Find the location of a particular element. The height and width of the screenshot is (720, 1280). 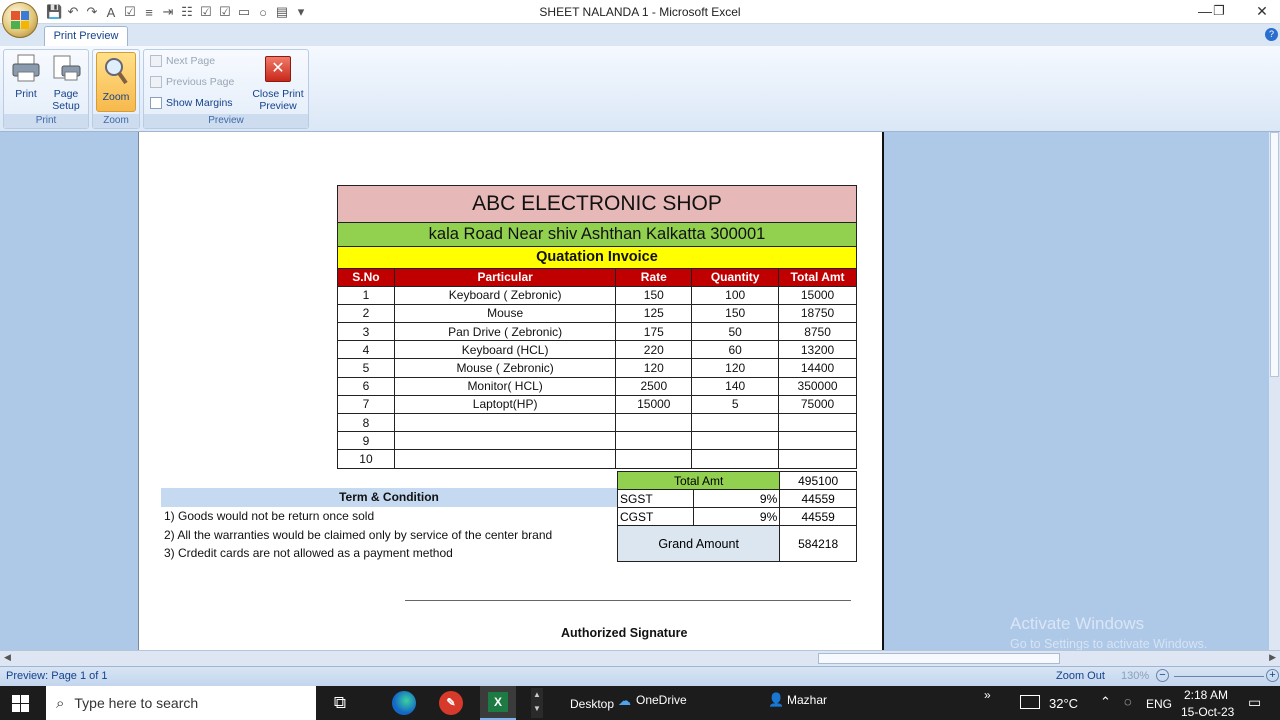

cgst-value: 44559 is located at coordinates (818, 516).